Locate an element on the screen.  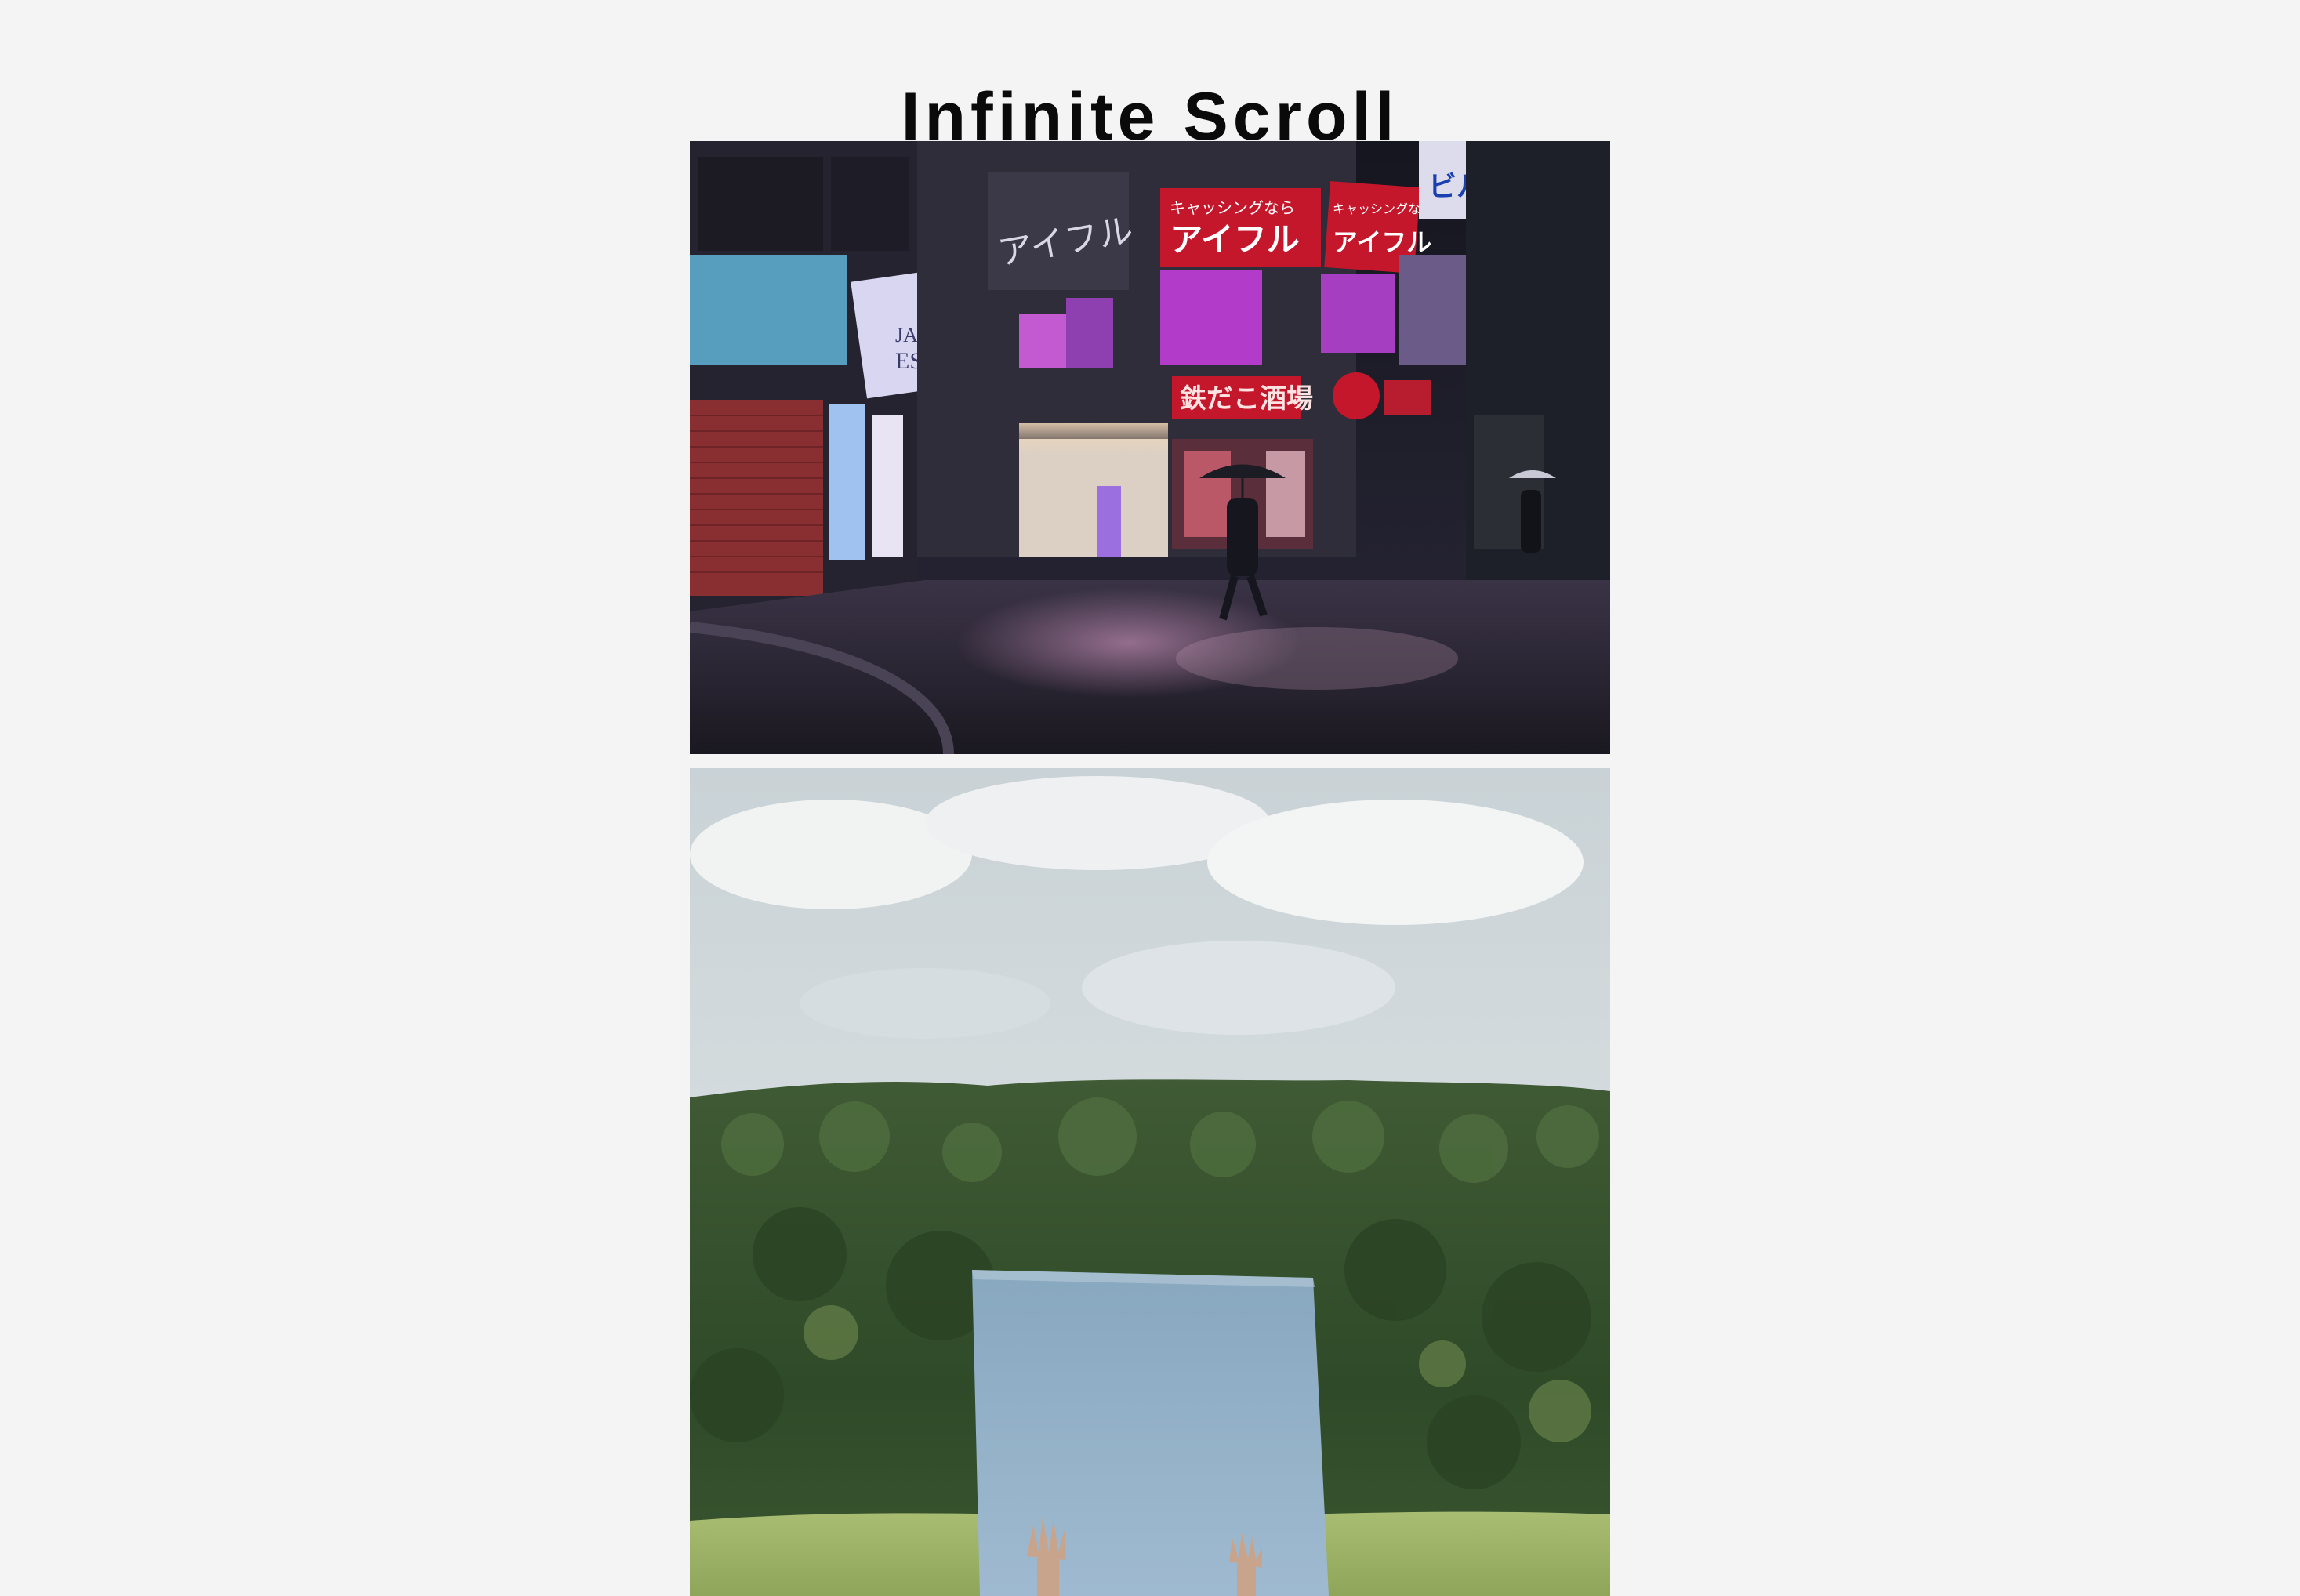
izakaya-sign: 鉄だこ酒場 is located at coordinates (1246, 399).